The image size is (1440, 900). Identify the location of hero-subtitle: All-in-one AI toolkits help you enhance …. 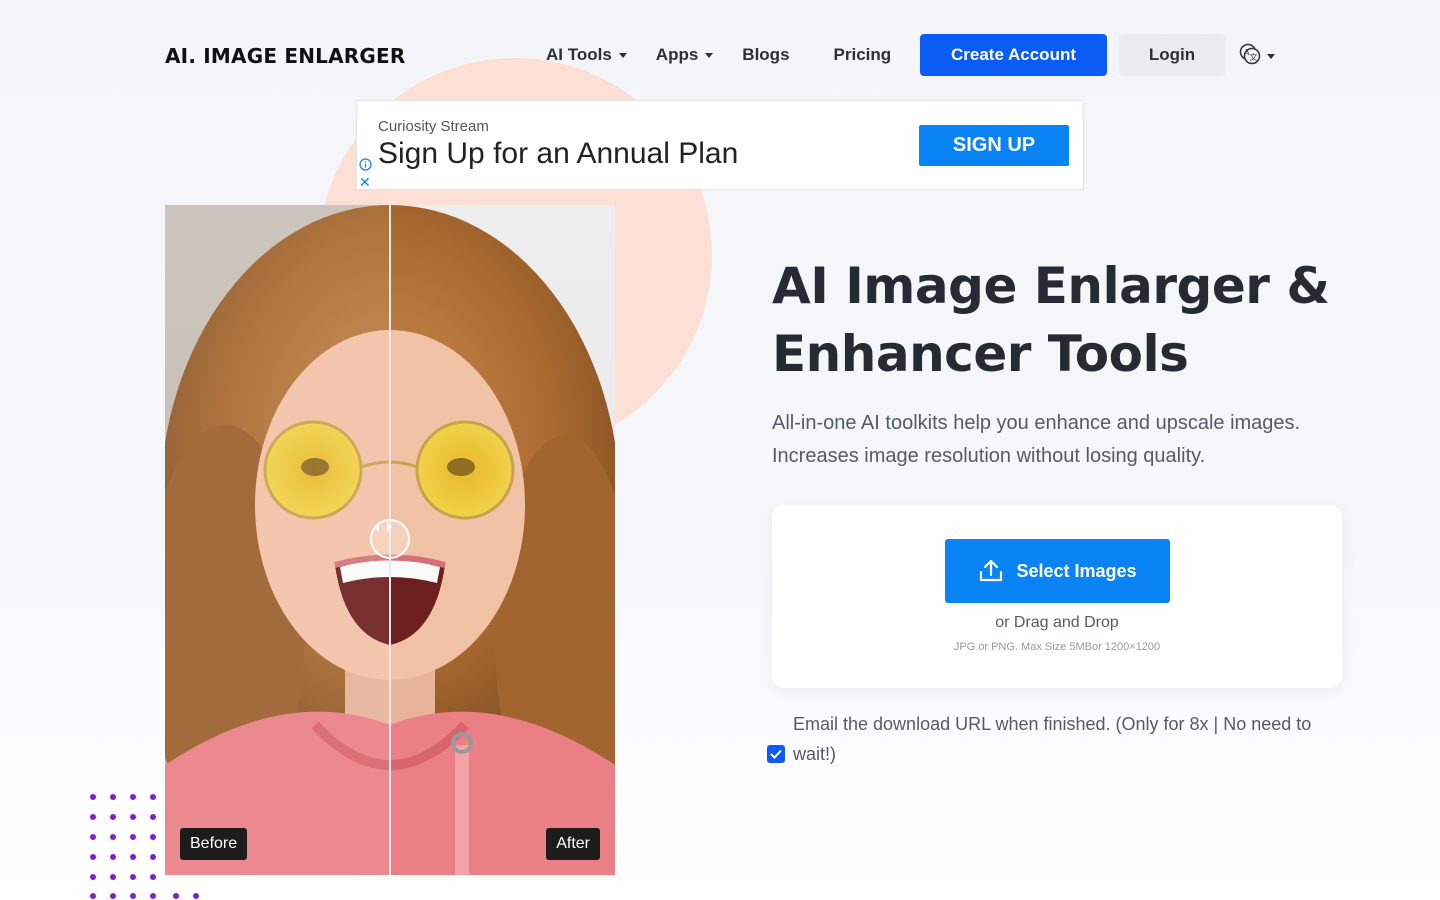
(1036, 439).